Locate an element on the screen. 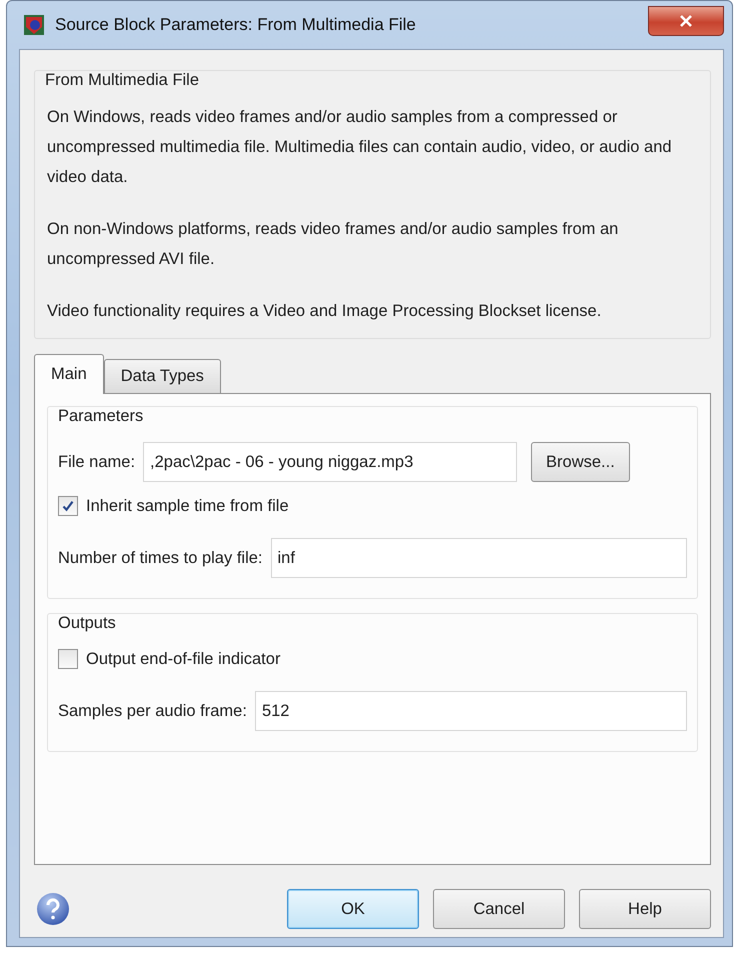 This screenshot has height=955, width=745. description-text: Video functionality requires a Video and Image Processing Blockset license. is located at coordinates (324, 311).